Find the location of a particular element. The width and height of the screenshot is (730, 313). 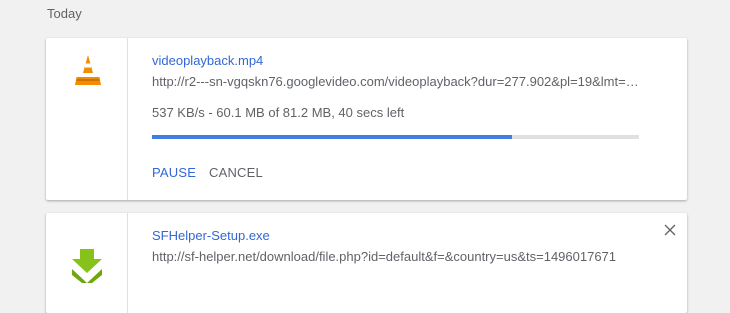

green-download-arrow-icon is located at coordinates (87, 266).